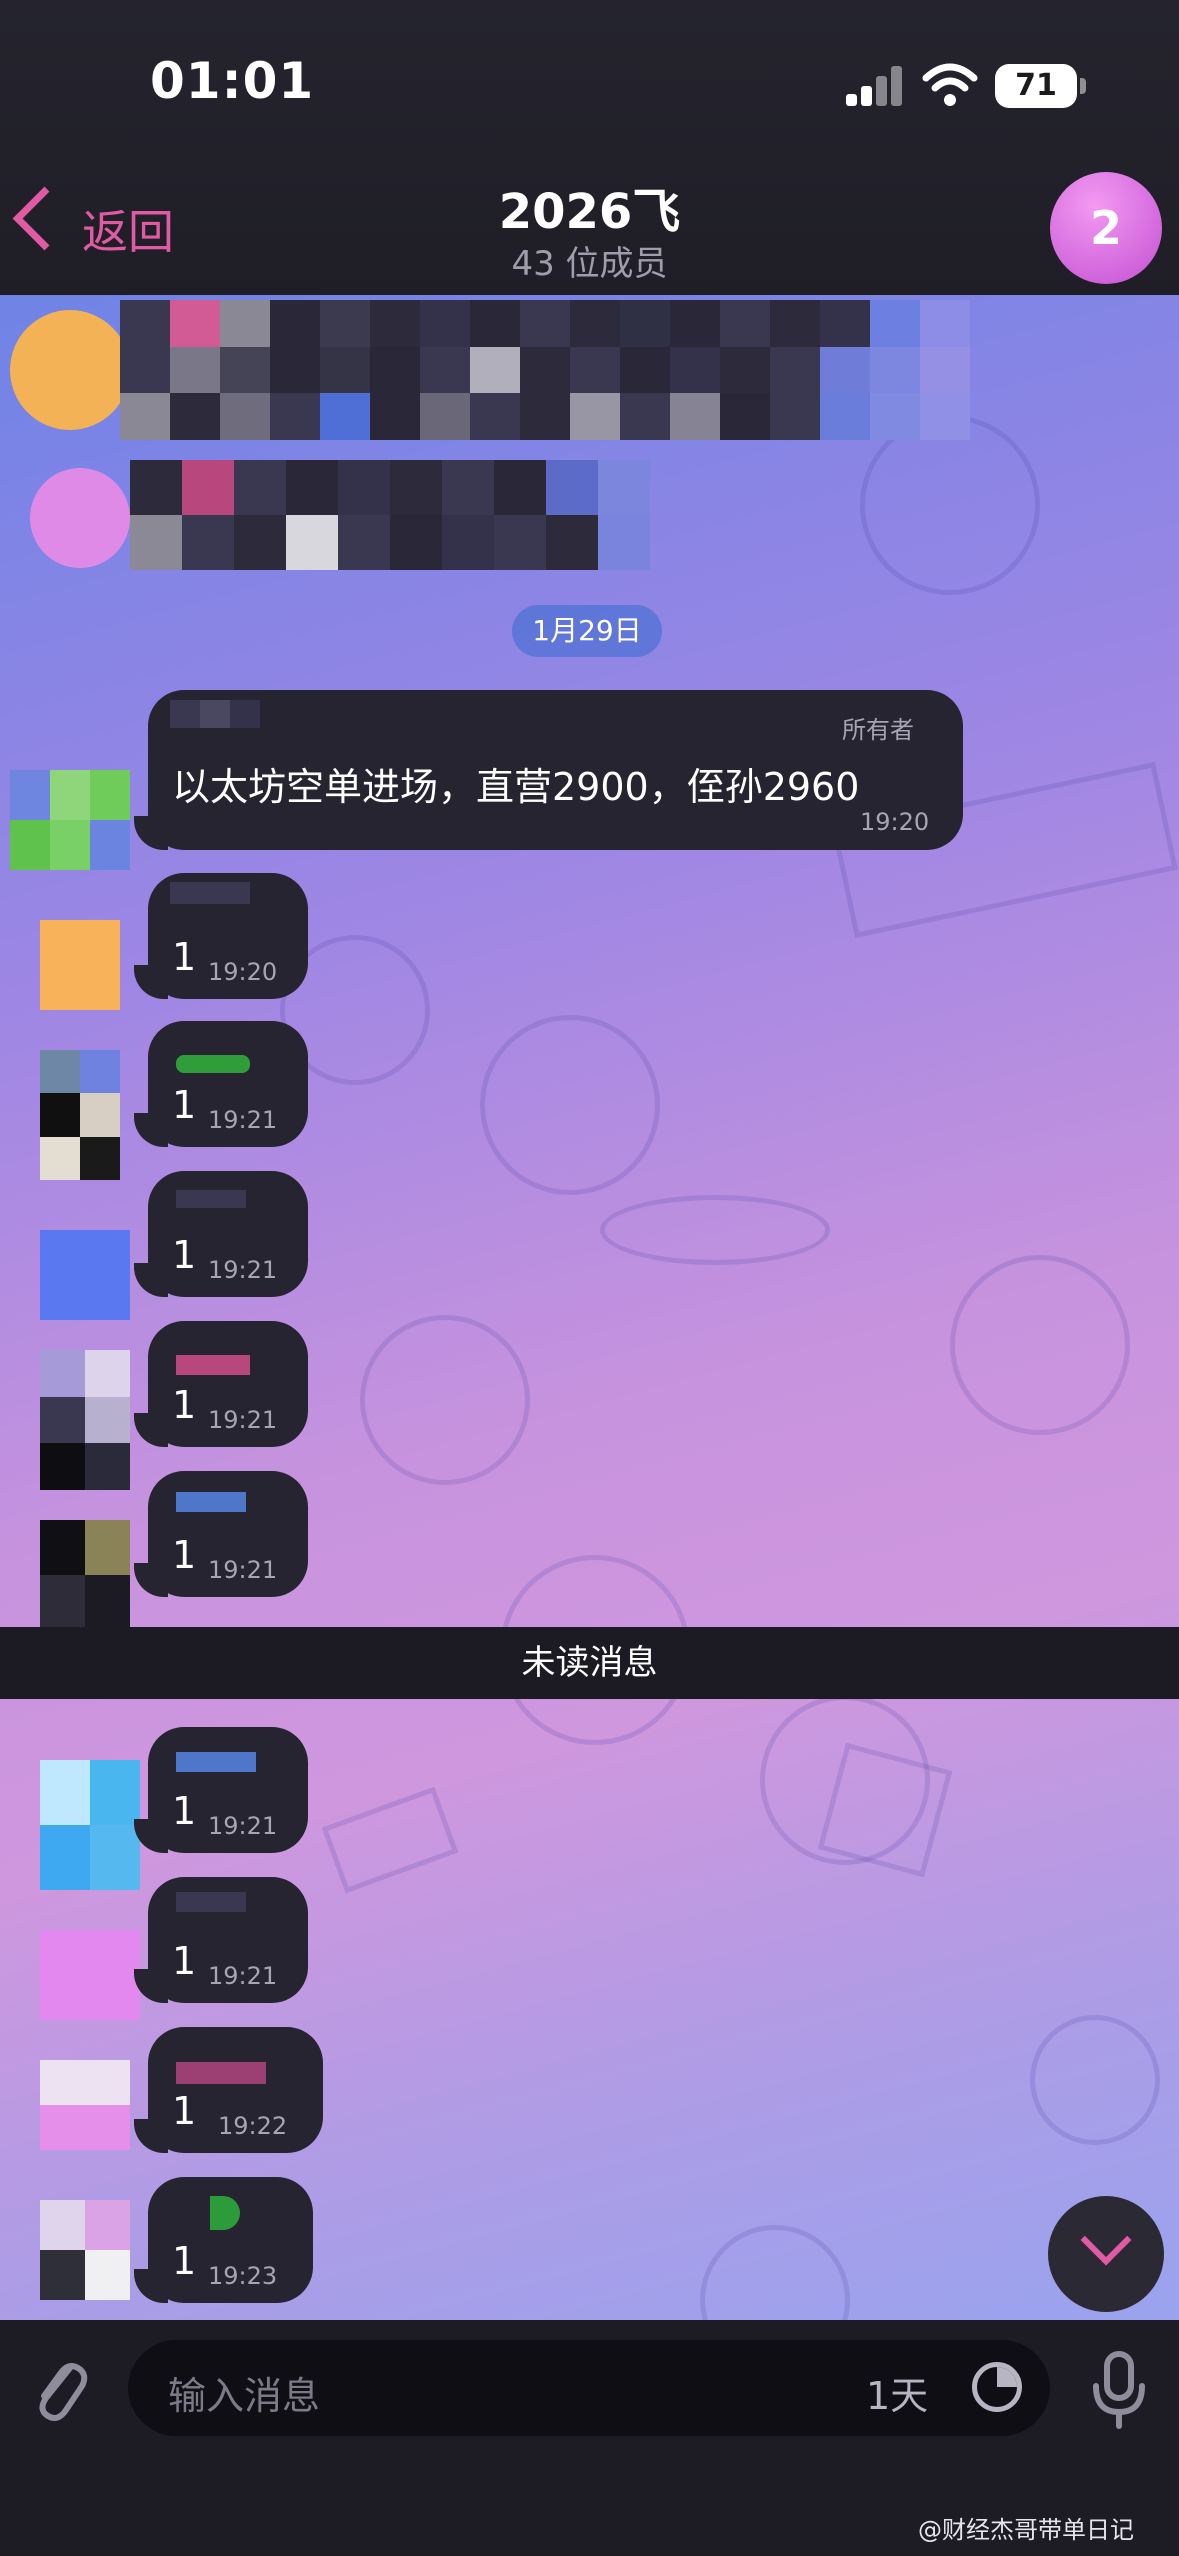  Describe the element at coordinates (232, 81) in the screenshot. I see `status-time: 01:01` at that location.